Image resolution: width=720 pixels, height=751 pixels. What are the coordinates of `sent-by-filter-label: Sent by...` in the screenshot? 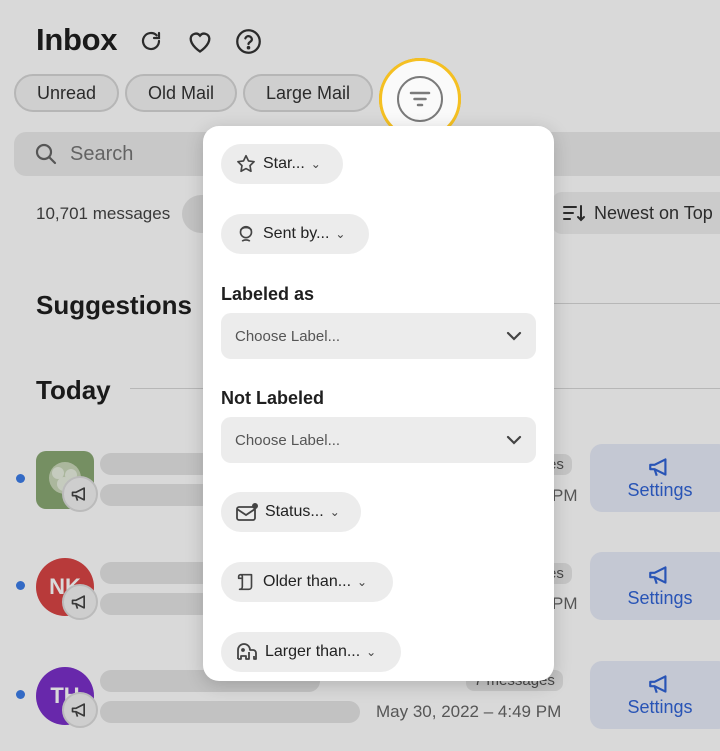 It's located at (296, 233).